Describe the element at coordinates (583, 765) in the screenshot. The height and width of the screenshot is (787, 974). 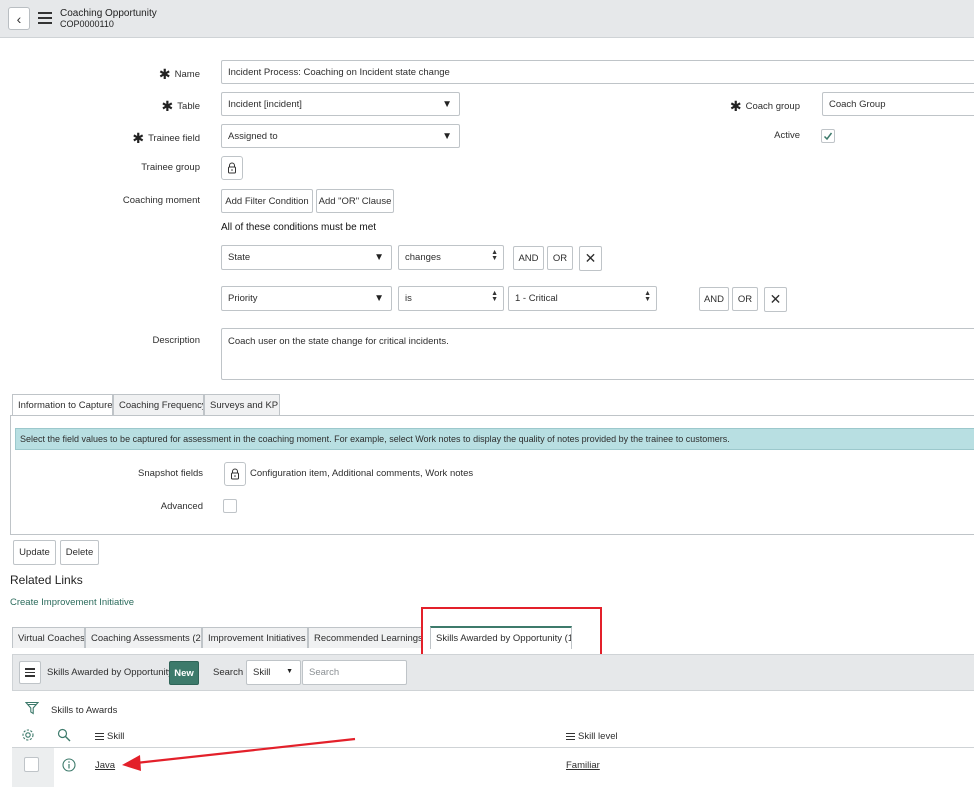
I see `skill-level-link: Familiar` at that location.